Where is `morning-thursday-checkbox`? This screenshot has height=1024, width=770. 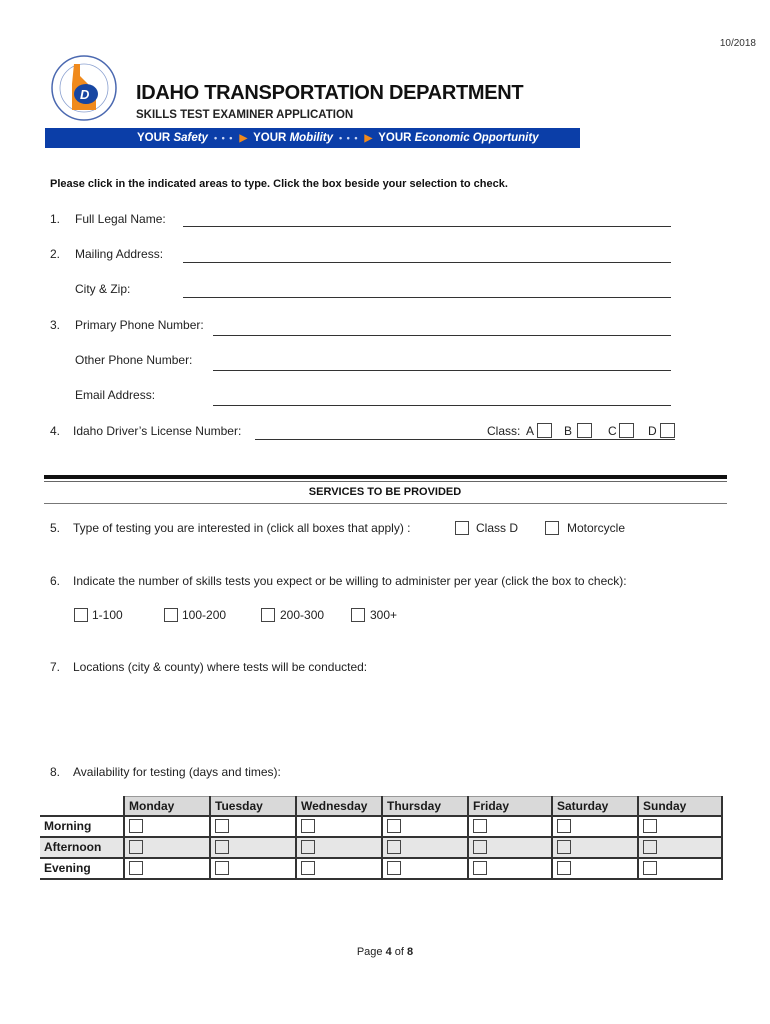 morning-thursday-checkbox is located at coordinates (394, 825).